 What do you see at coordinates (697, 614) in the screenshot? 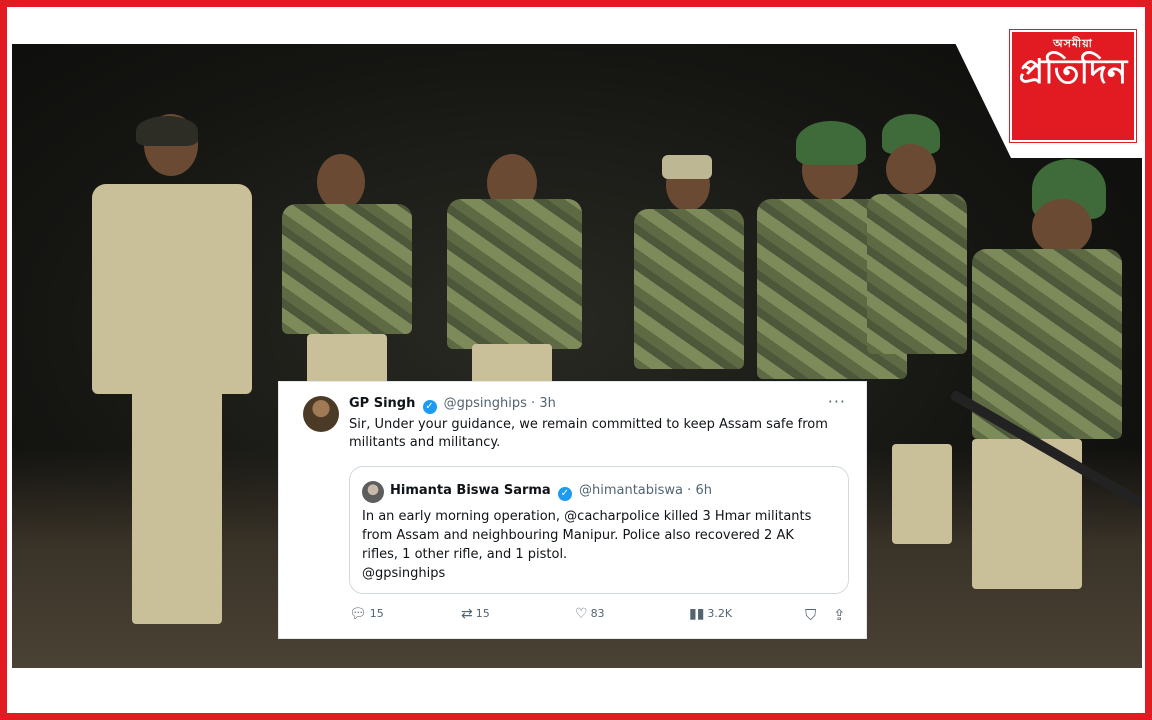
I see `bar-chart-icon: ▮▮` at bounding box center [697, 614].